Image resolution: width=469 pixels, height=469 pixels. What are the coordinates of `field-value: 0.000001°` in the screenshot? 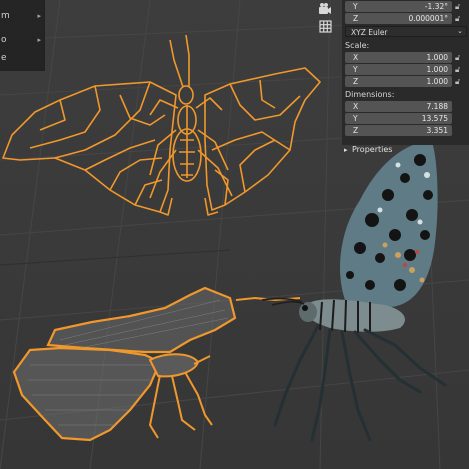 It's located at (428, 18).